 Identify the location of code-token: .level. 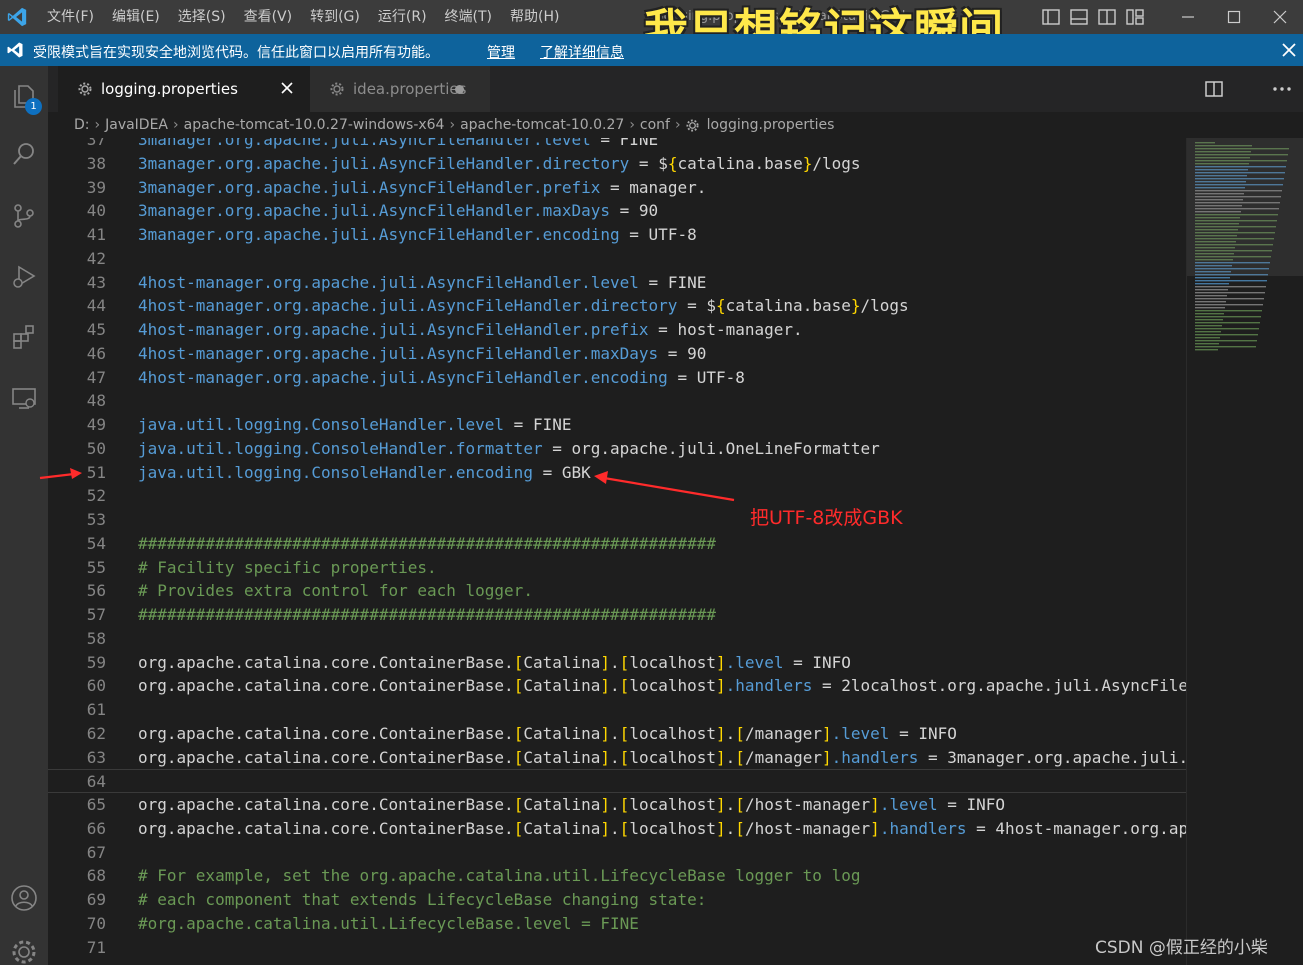
(754, 662).